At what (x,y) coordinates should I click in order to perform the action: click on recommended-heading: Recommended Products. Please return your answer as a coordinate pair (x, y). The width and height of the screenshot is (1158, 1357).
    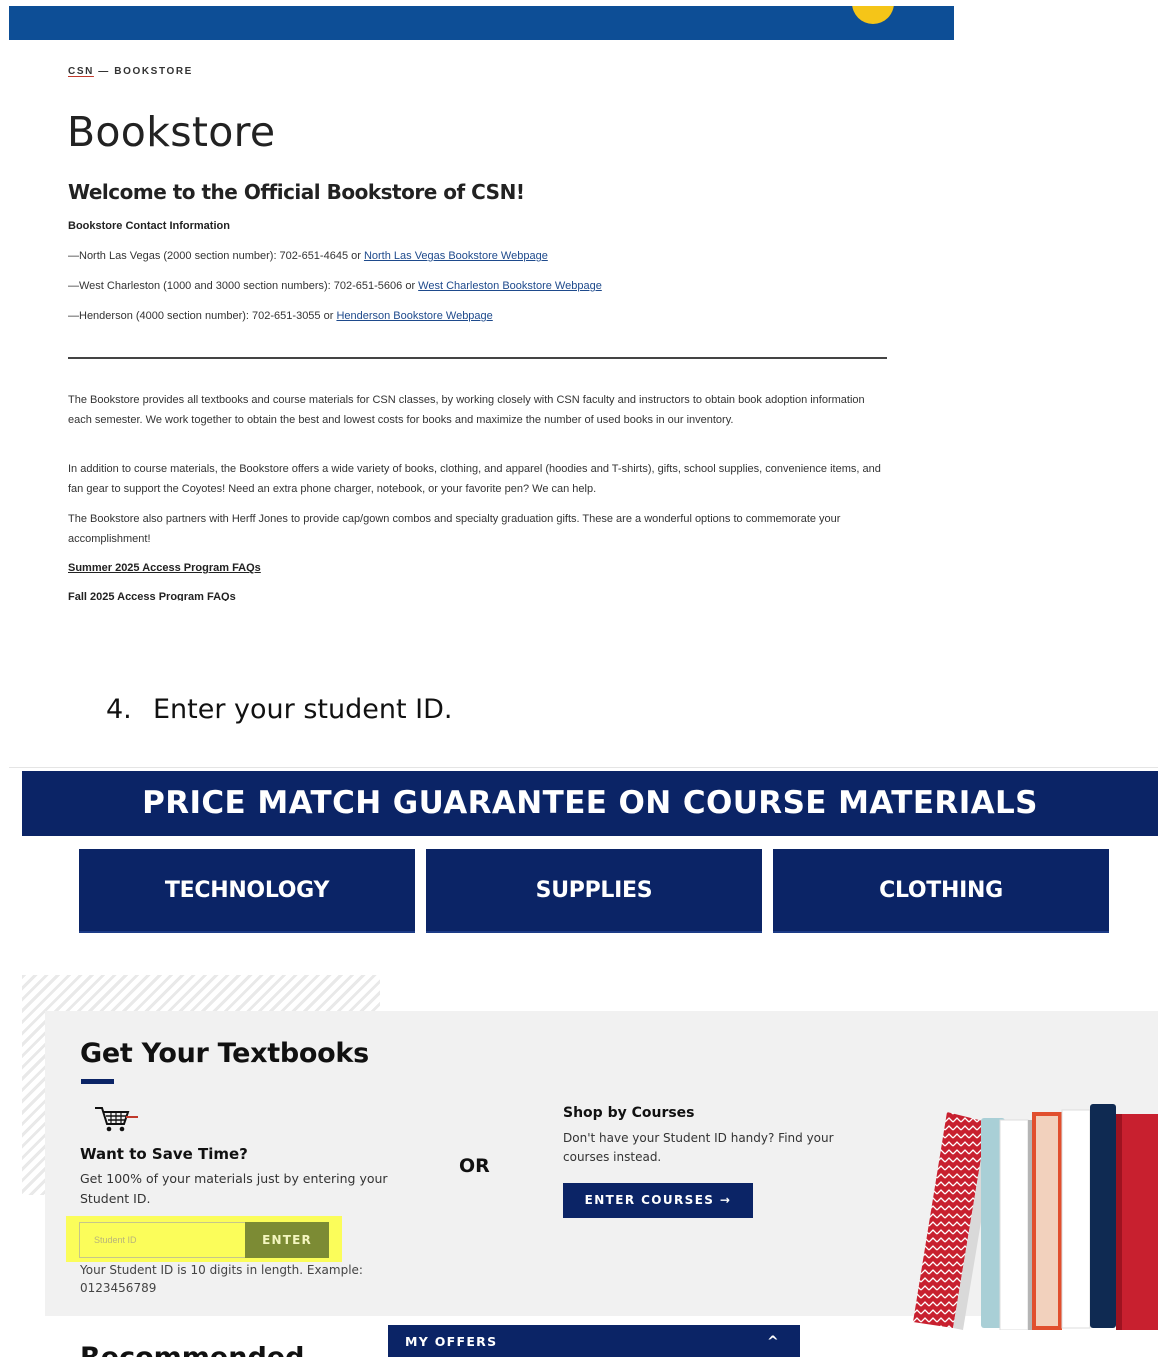
    Looking at the image, I should click on (230, 1351).